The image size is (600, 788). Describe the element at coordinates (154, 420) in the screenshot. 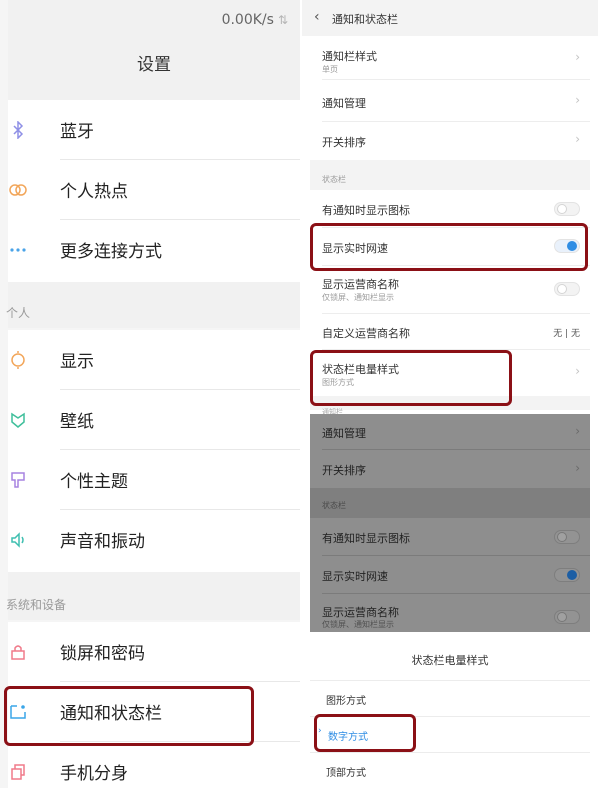

I see `settings-item-wallpaper: 壁纸` at that location.